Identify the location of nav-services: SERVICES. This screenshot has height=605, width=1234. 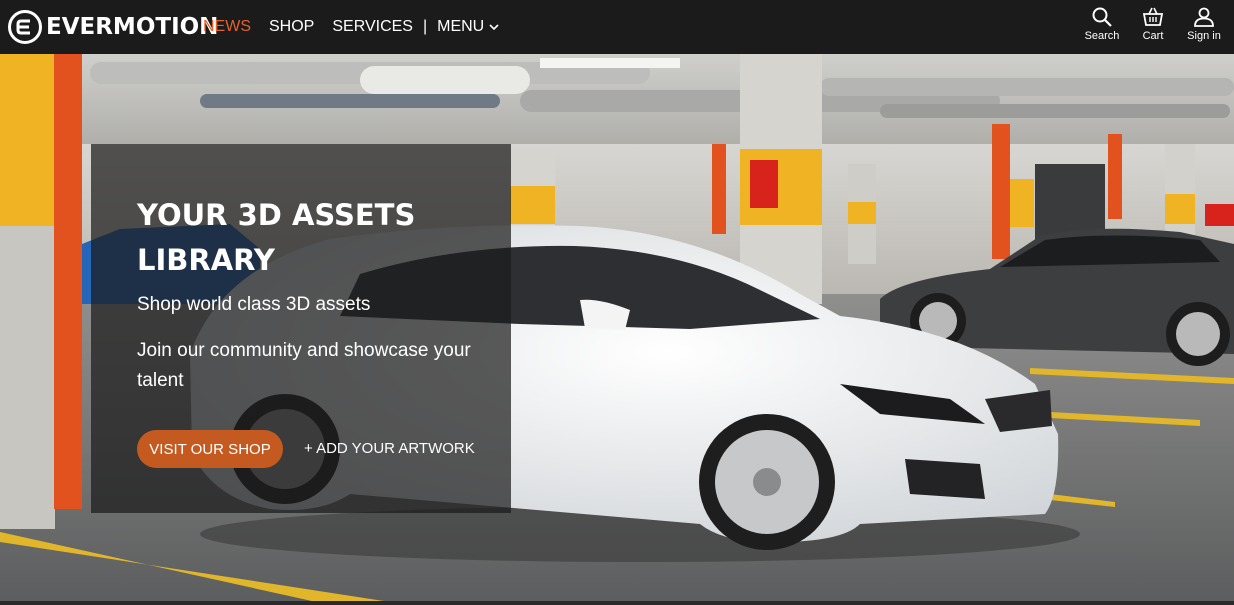
(372, 27).